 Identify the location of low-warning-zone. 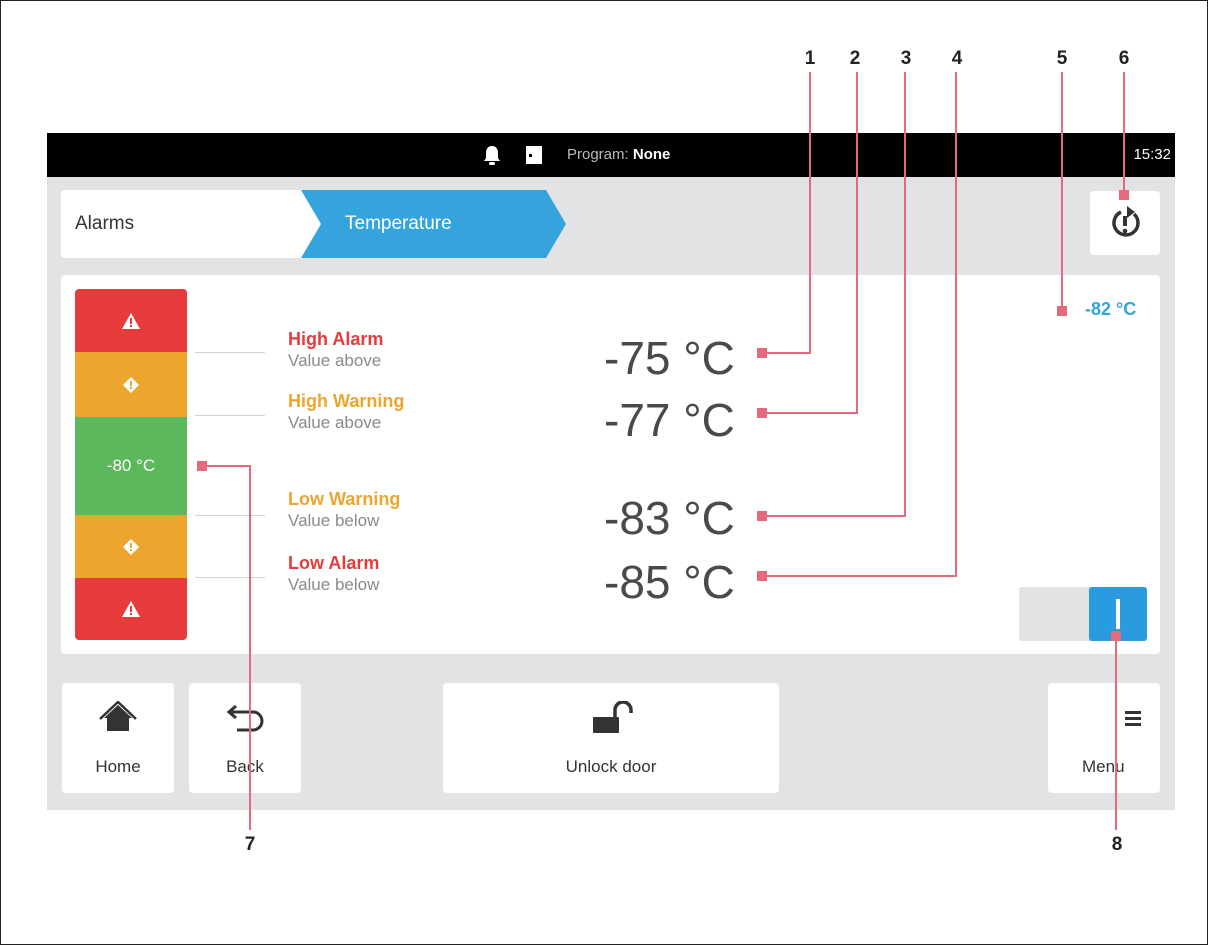
(131, 546).